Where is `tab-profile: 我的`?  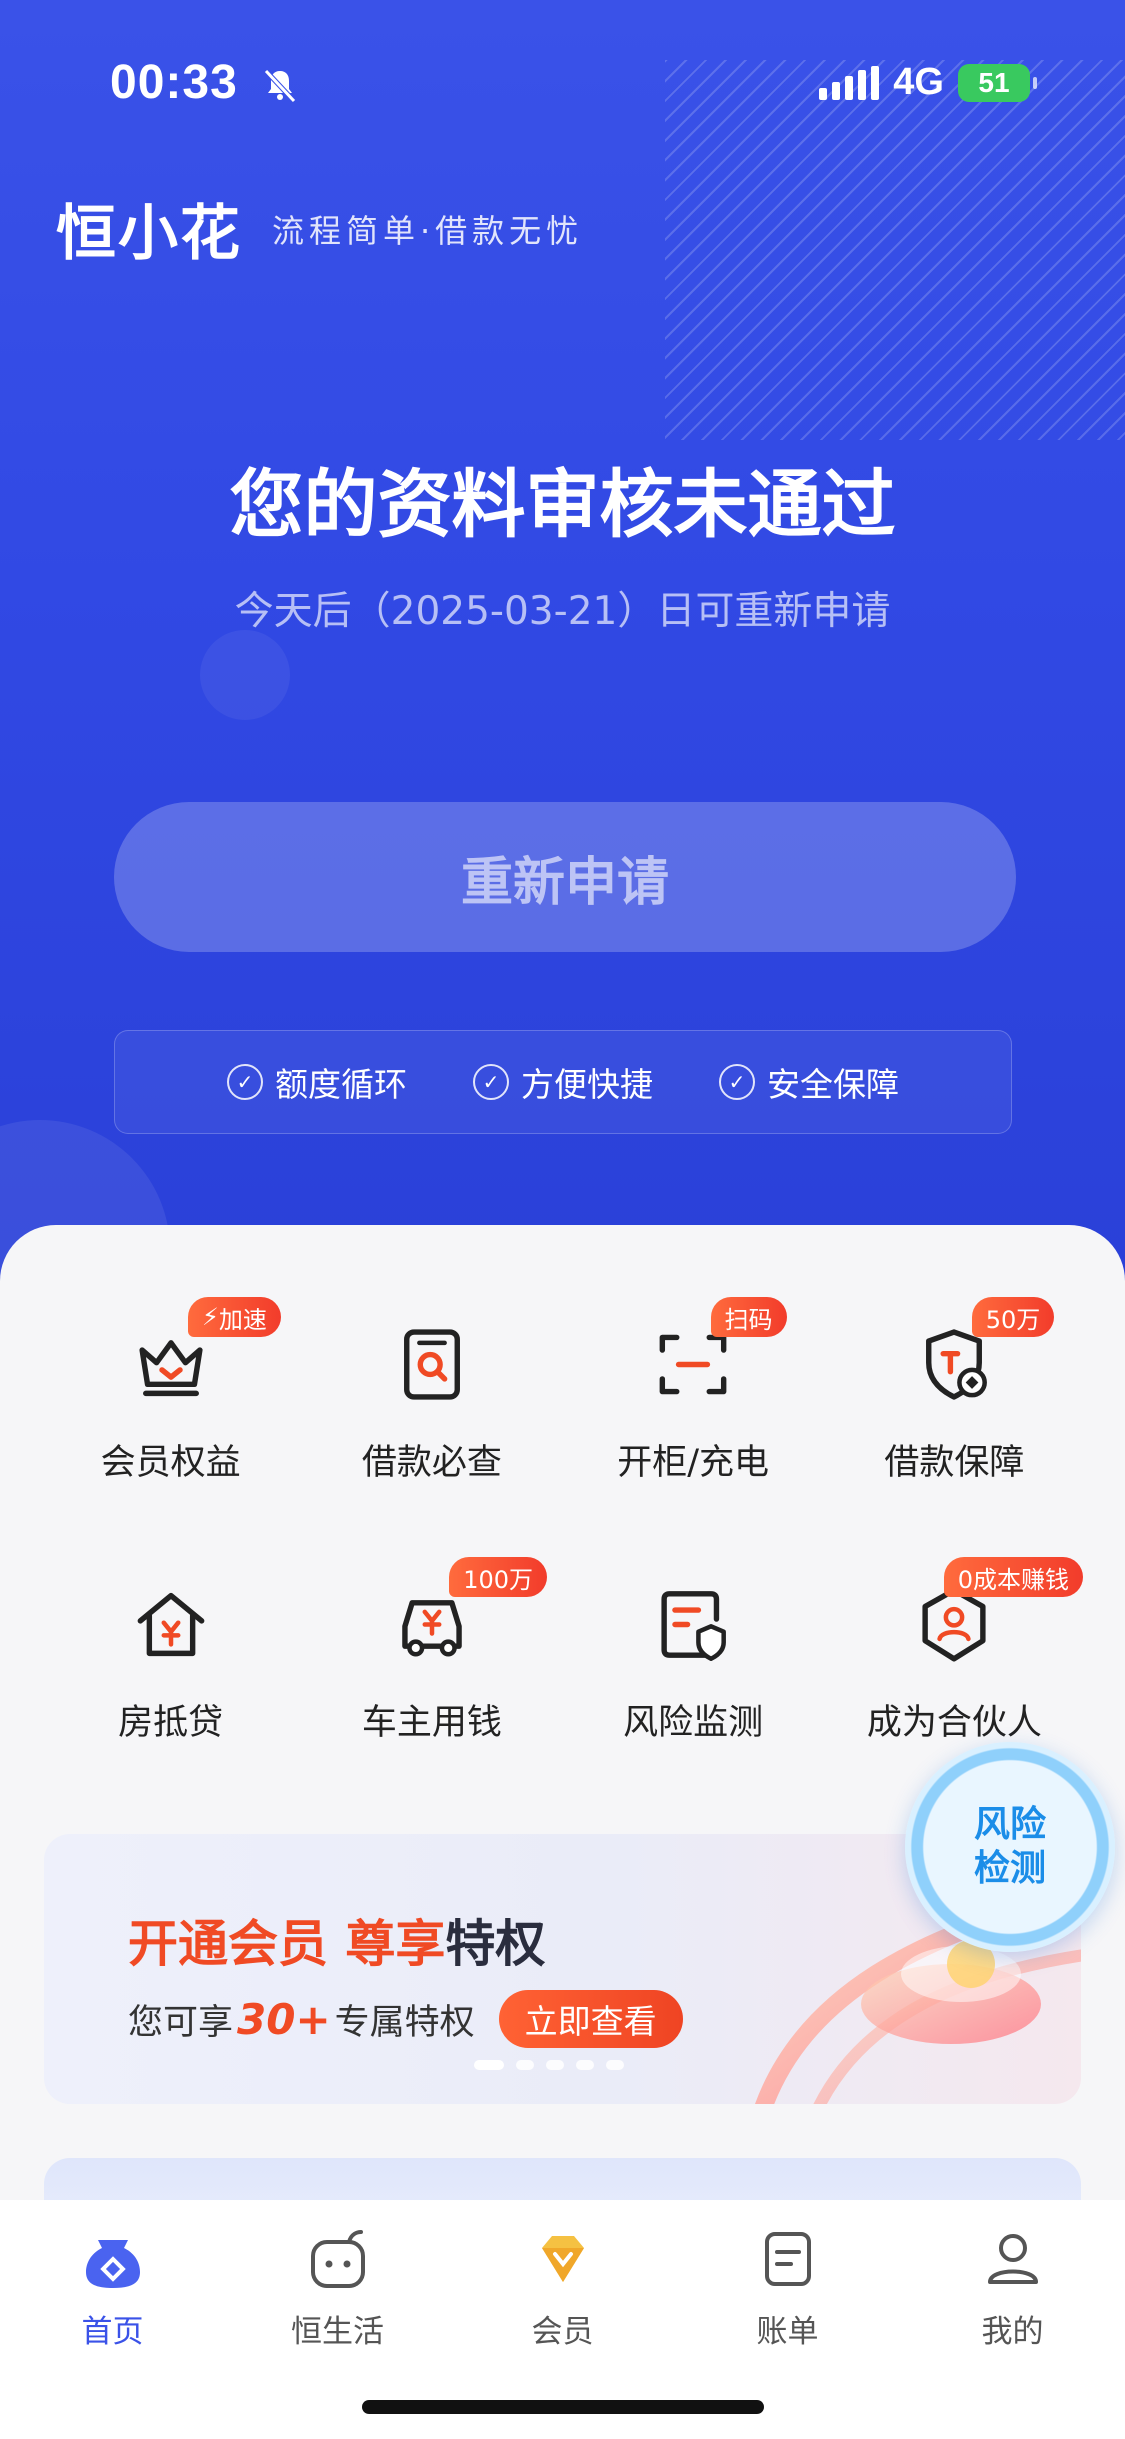 tab-profile: 我的 is located at coordinates (1013, 2331).